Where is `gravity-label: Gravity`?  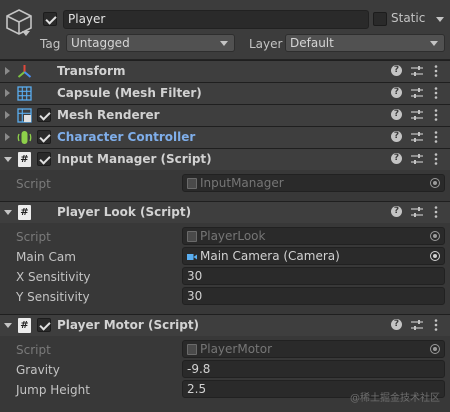 gravity-label: Gravity is located at coordinates (38, 370).